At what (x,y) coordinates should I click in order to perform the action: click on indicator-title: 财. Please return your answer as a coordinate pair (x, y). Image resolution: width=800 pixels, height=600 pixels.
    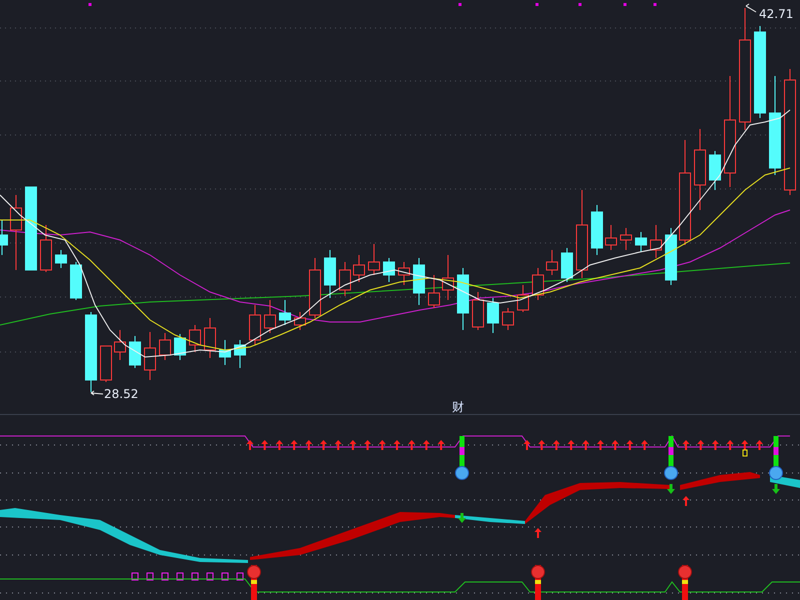
    Looking at the image, I should click on (458, 407).